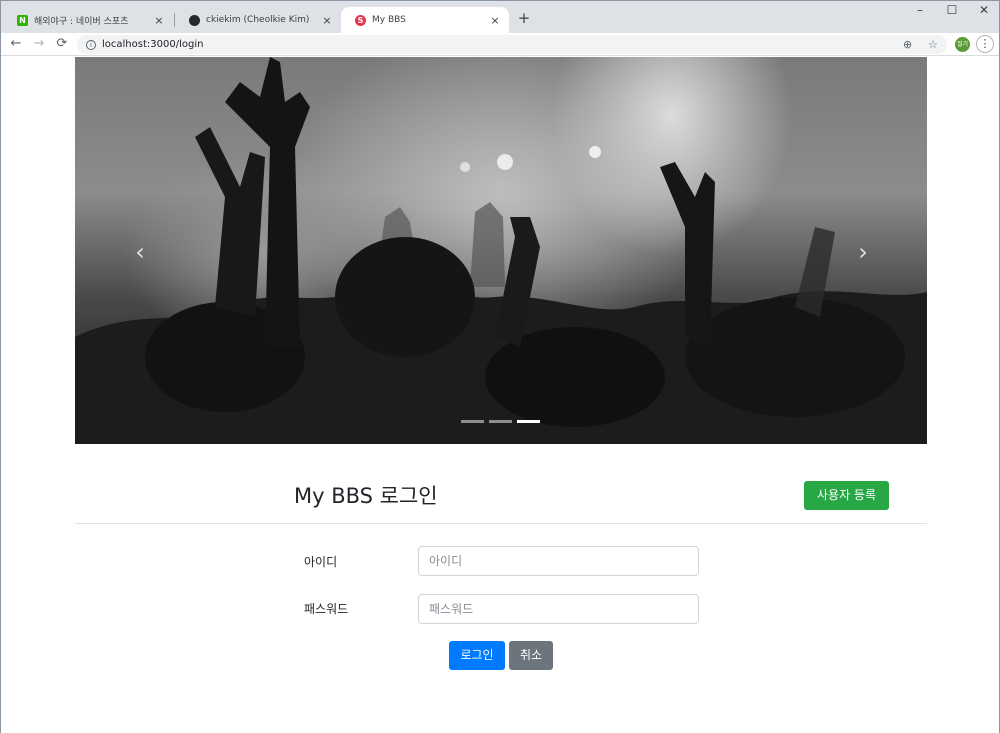  I want to click on naver-icon: N, so click(22, 20).